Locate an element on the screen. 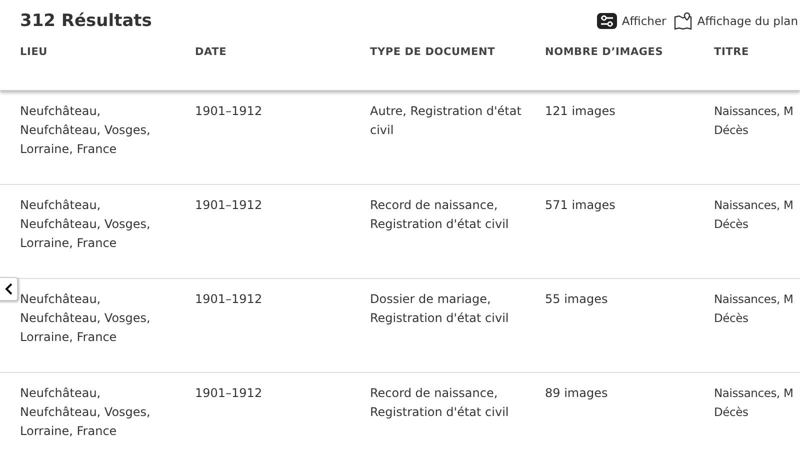 This screenshot has height=457, width=800. chevron-left-icon is located at coordinates (9, 289).